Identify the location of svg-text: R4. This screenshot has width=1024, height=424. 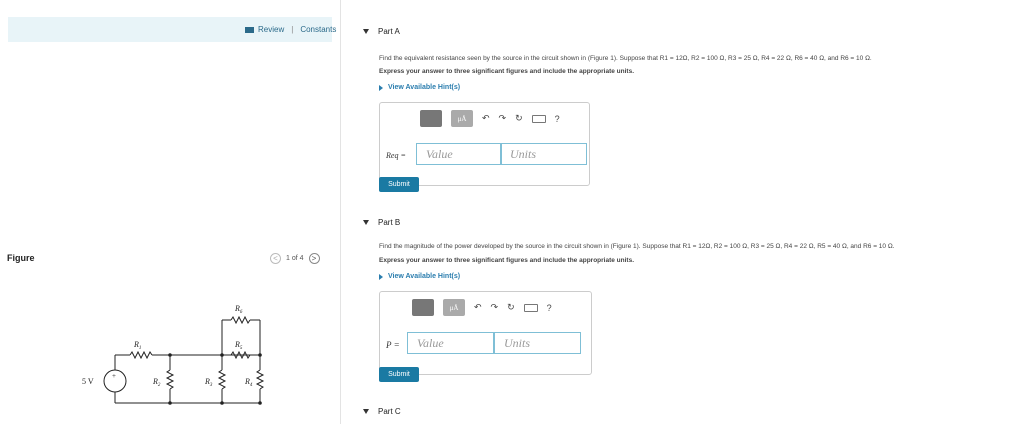
(248, 382).